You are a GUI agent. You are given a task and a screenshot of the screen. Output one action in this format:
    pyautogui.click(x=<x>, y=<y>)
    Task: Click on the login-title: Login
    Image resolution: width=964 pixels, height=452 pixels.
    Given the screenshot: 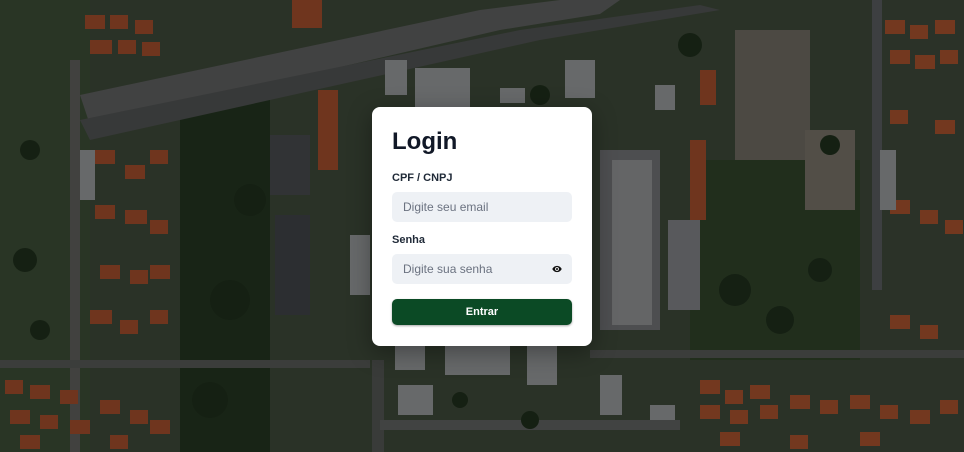 What is the action you would take?
    pyautogui.click(x=425, y=141)
    